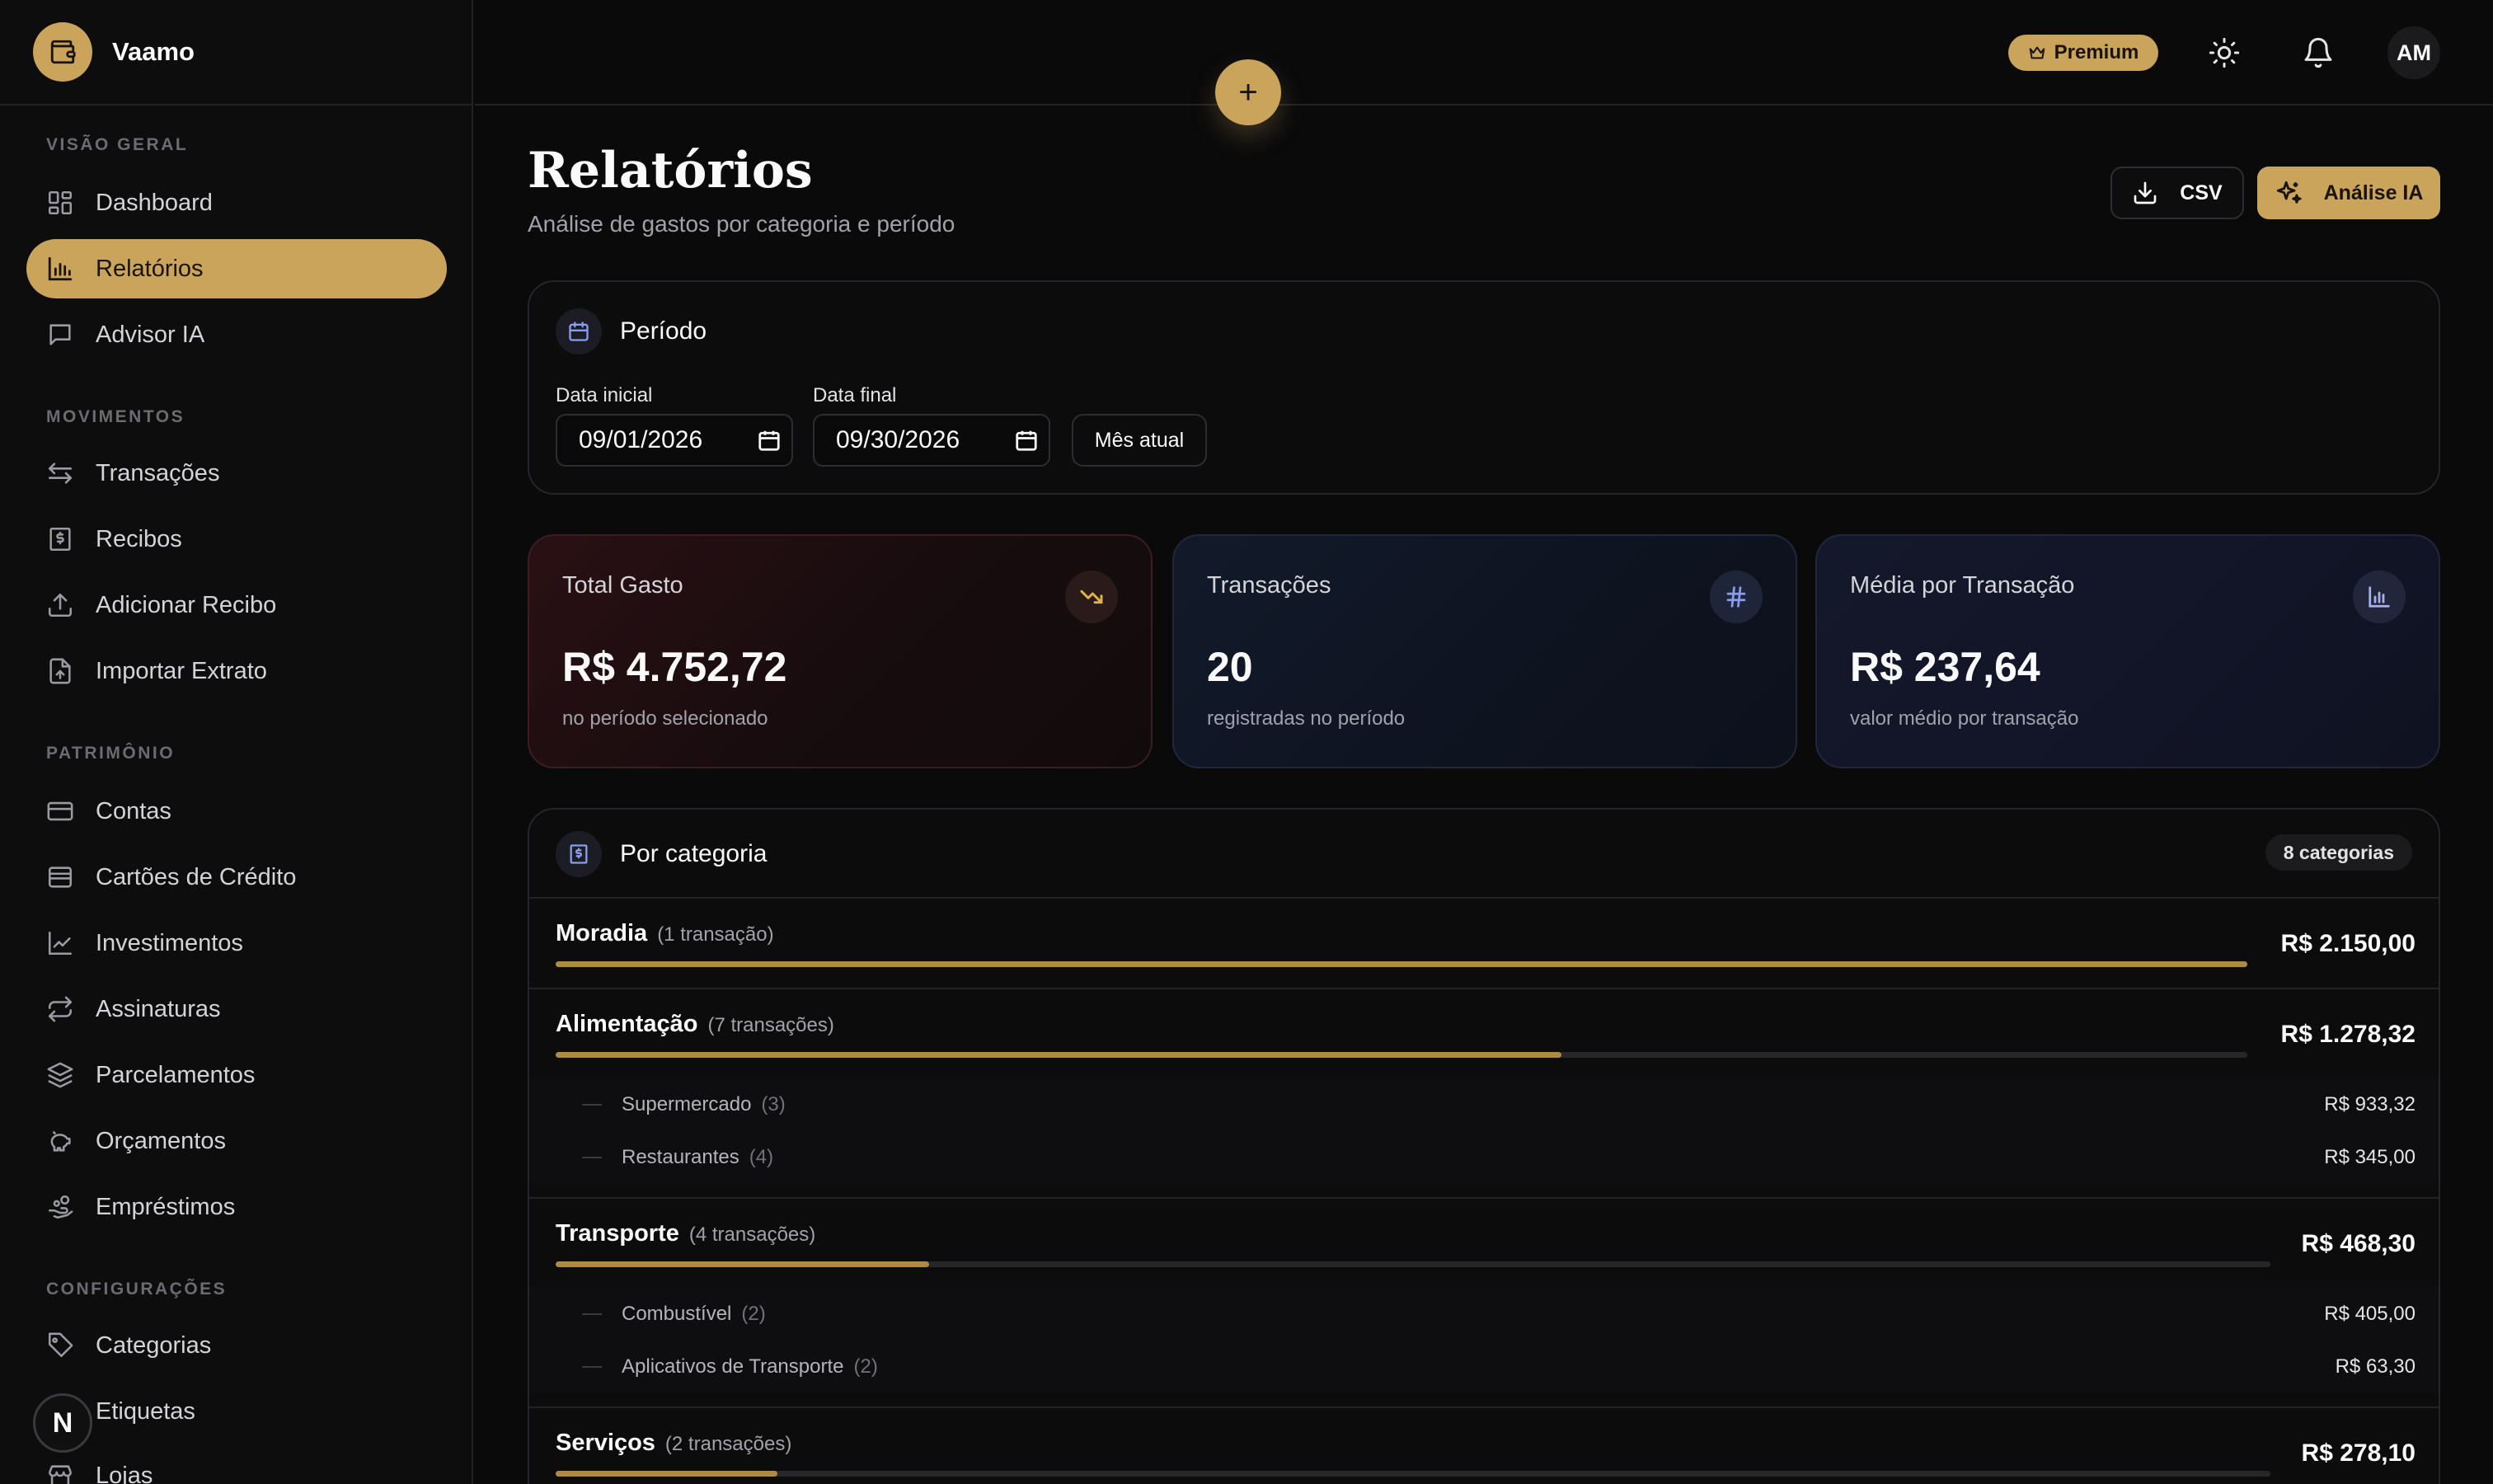  Describe the element at coordinates (1139, 440) in the screenshot. I see `current-month-button: Mês atual` at that location.